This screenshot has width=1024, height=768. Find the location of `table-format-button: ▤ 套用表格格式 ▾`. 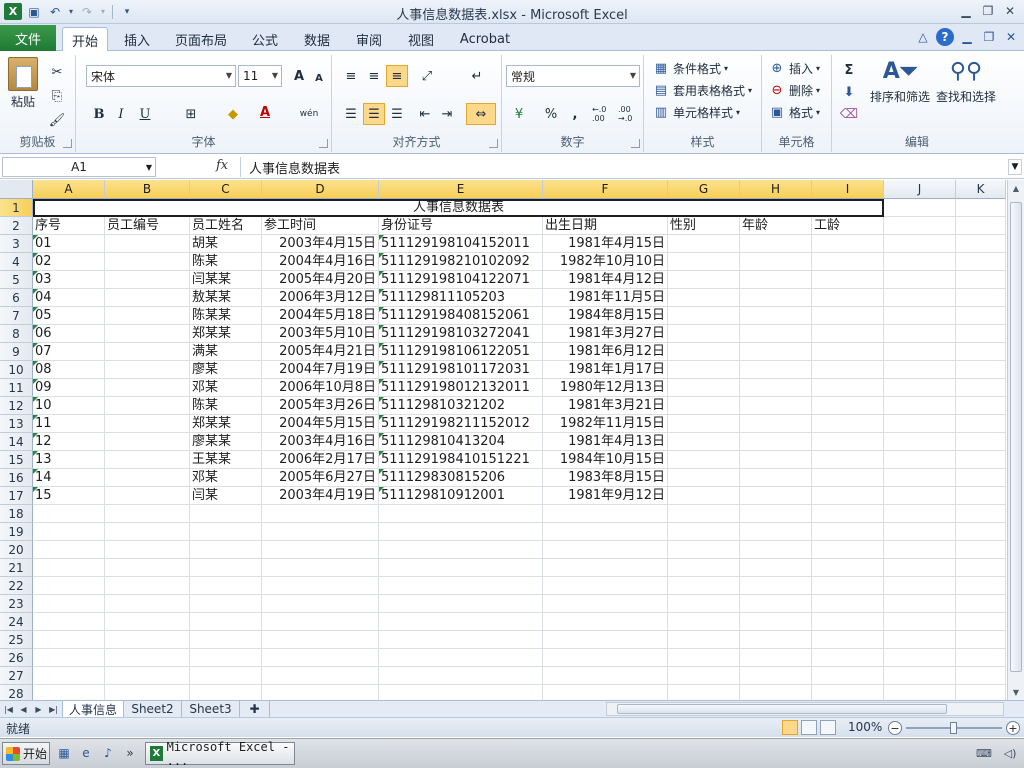

table-format-button: ▤ 套用表格格式 ▾ is located at coordinates (702, 90).